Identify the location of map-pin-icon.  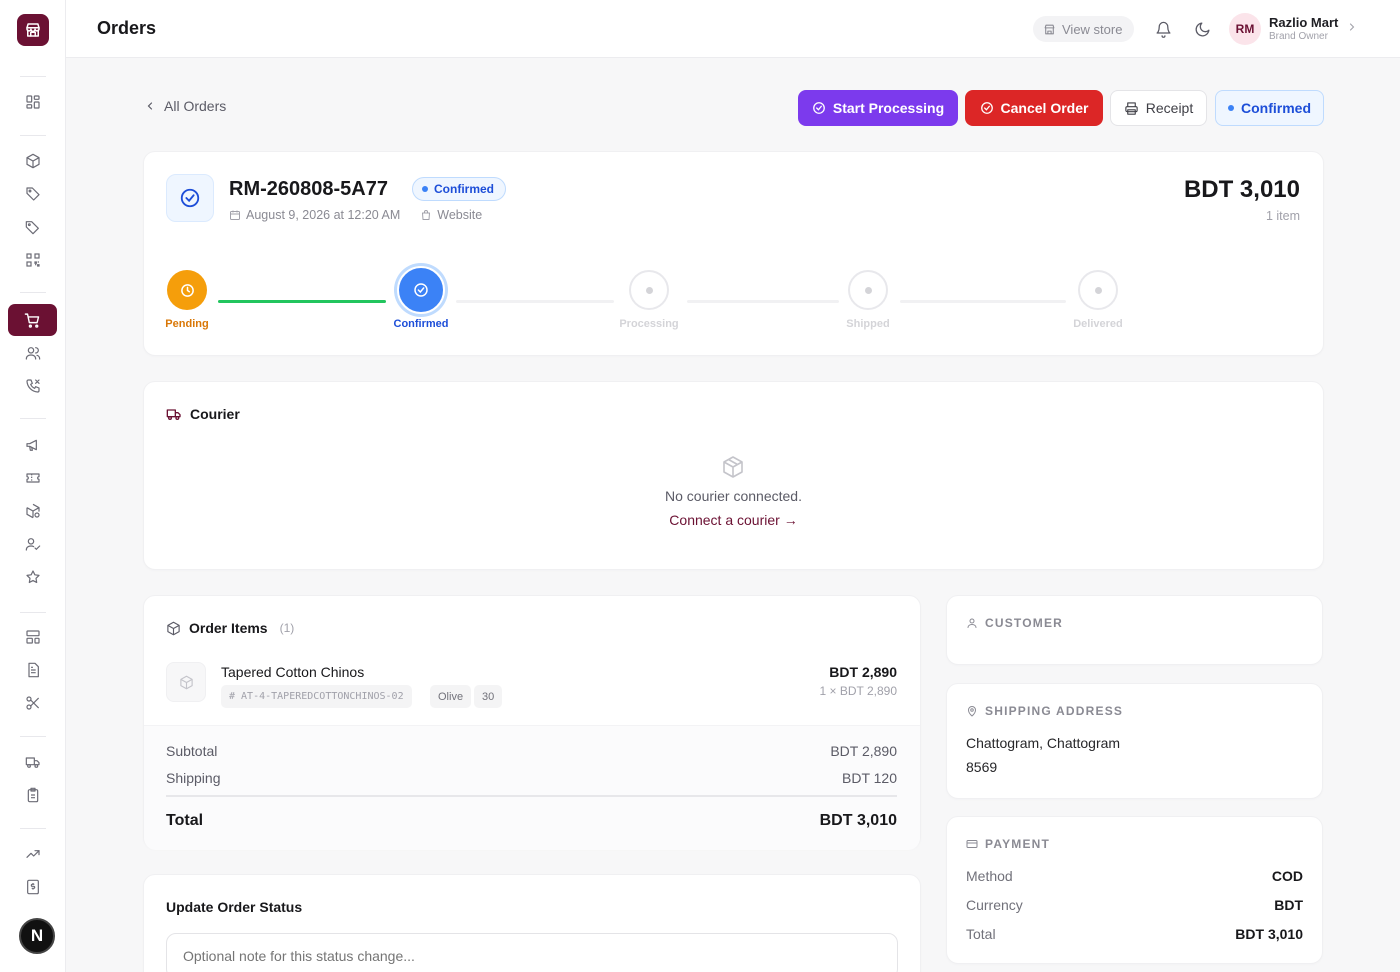
(972, 711).